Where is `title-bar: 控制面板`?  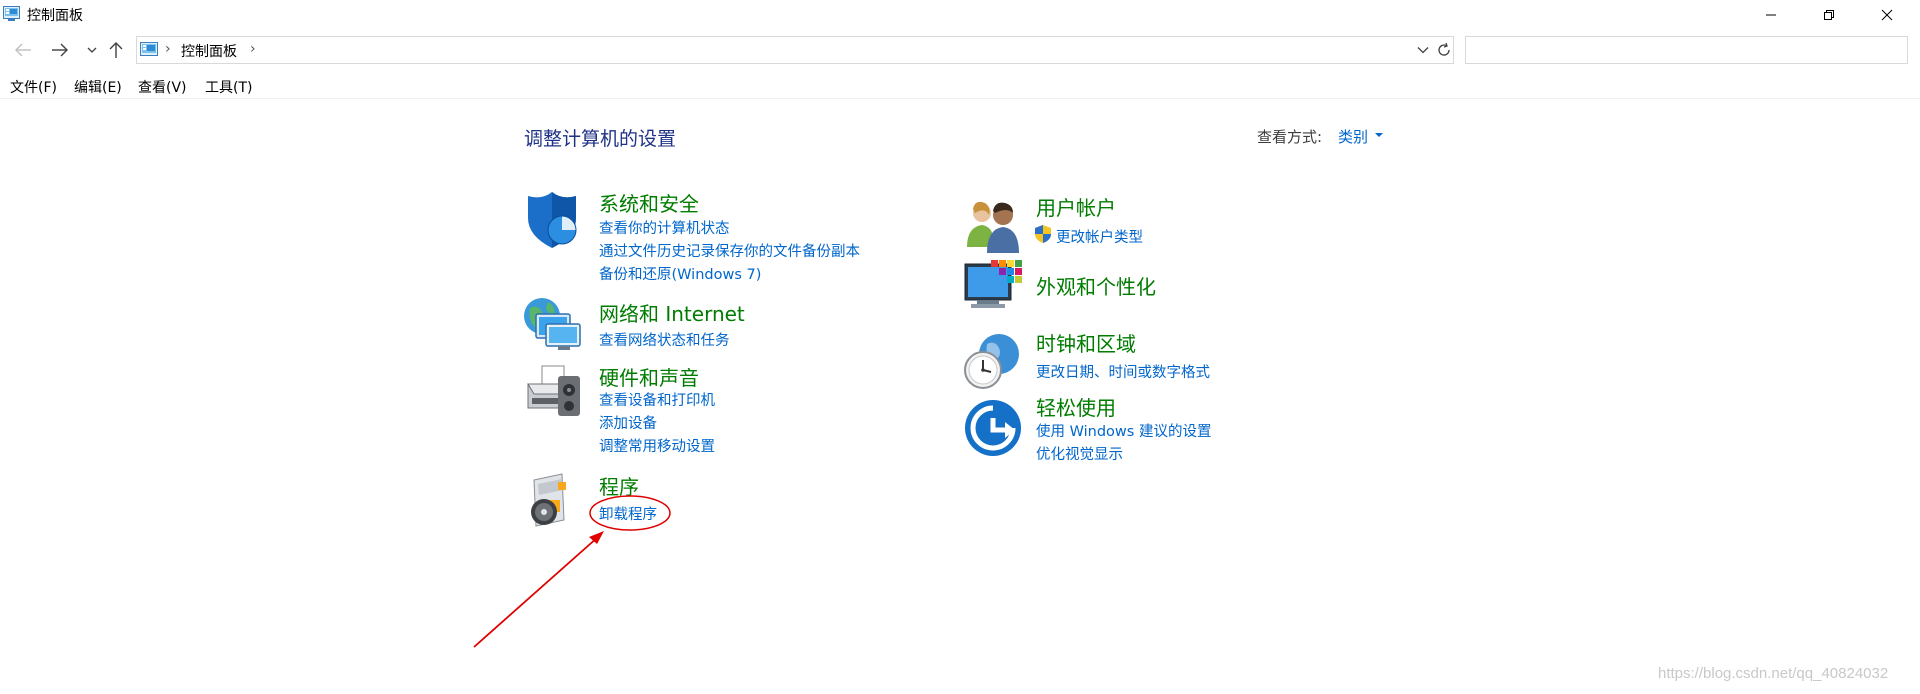 title-bar: 控制面板 is located at coordinates (960, 15).